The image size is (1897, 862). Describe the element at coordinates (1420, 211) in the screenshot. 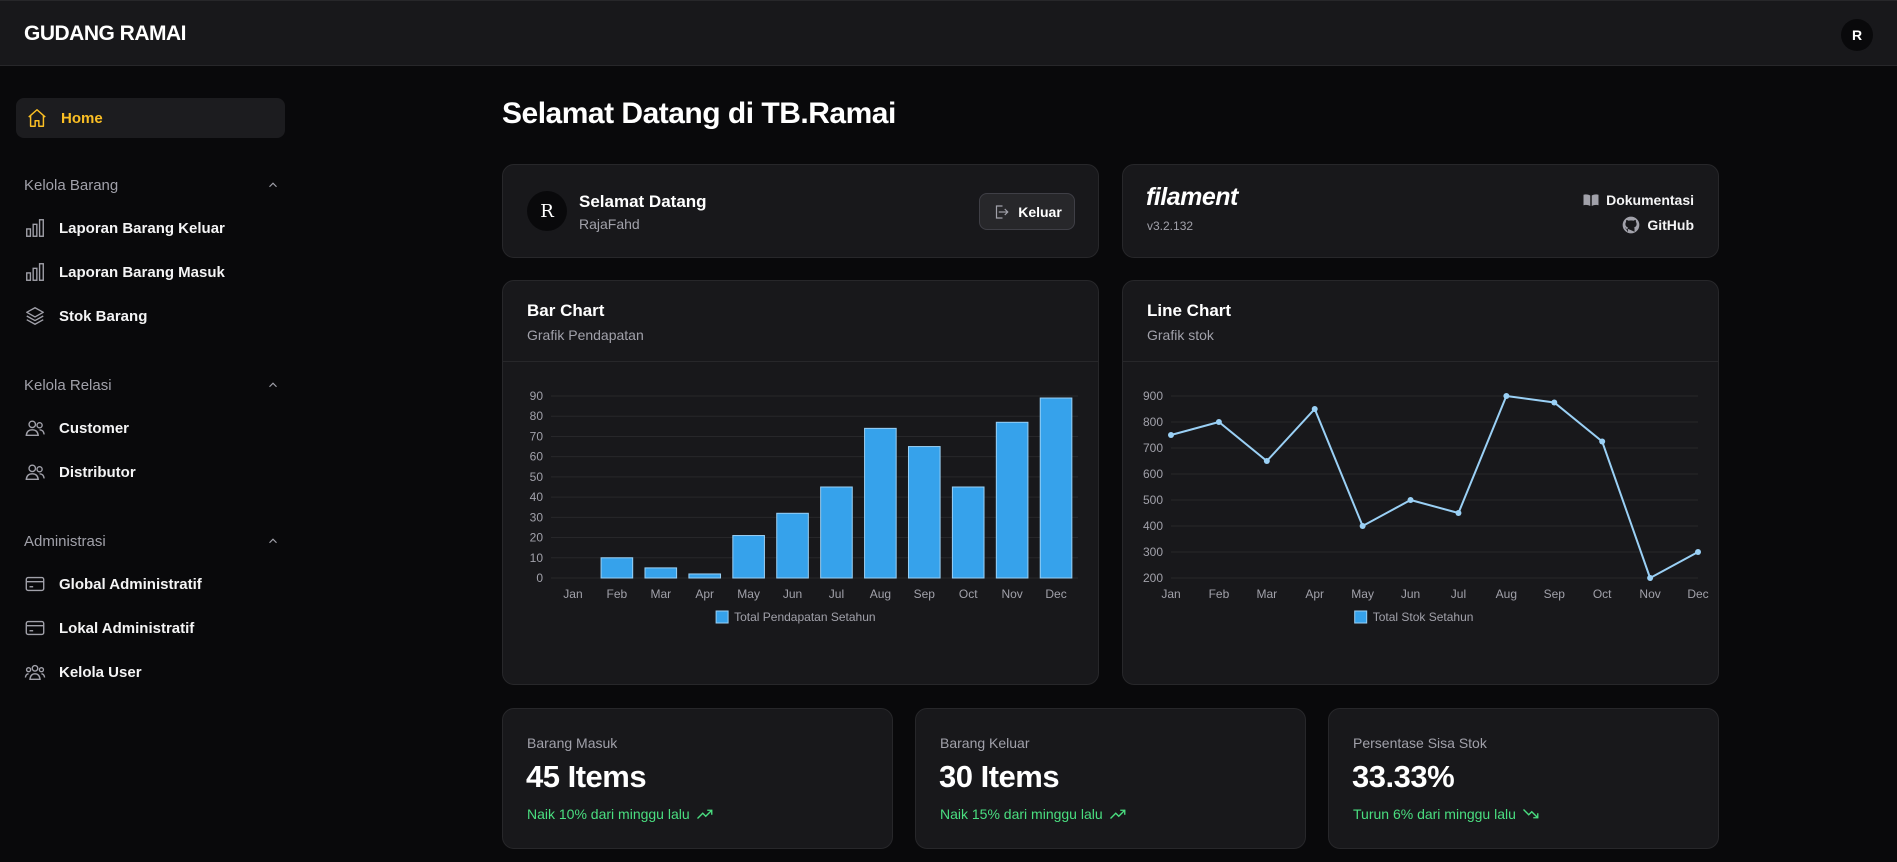

I see `filament-info-widget: filament v3.2.132 Dokumentasi GitHub` at that location.